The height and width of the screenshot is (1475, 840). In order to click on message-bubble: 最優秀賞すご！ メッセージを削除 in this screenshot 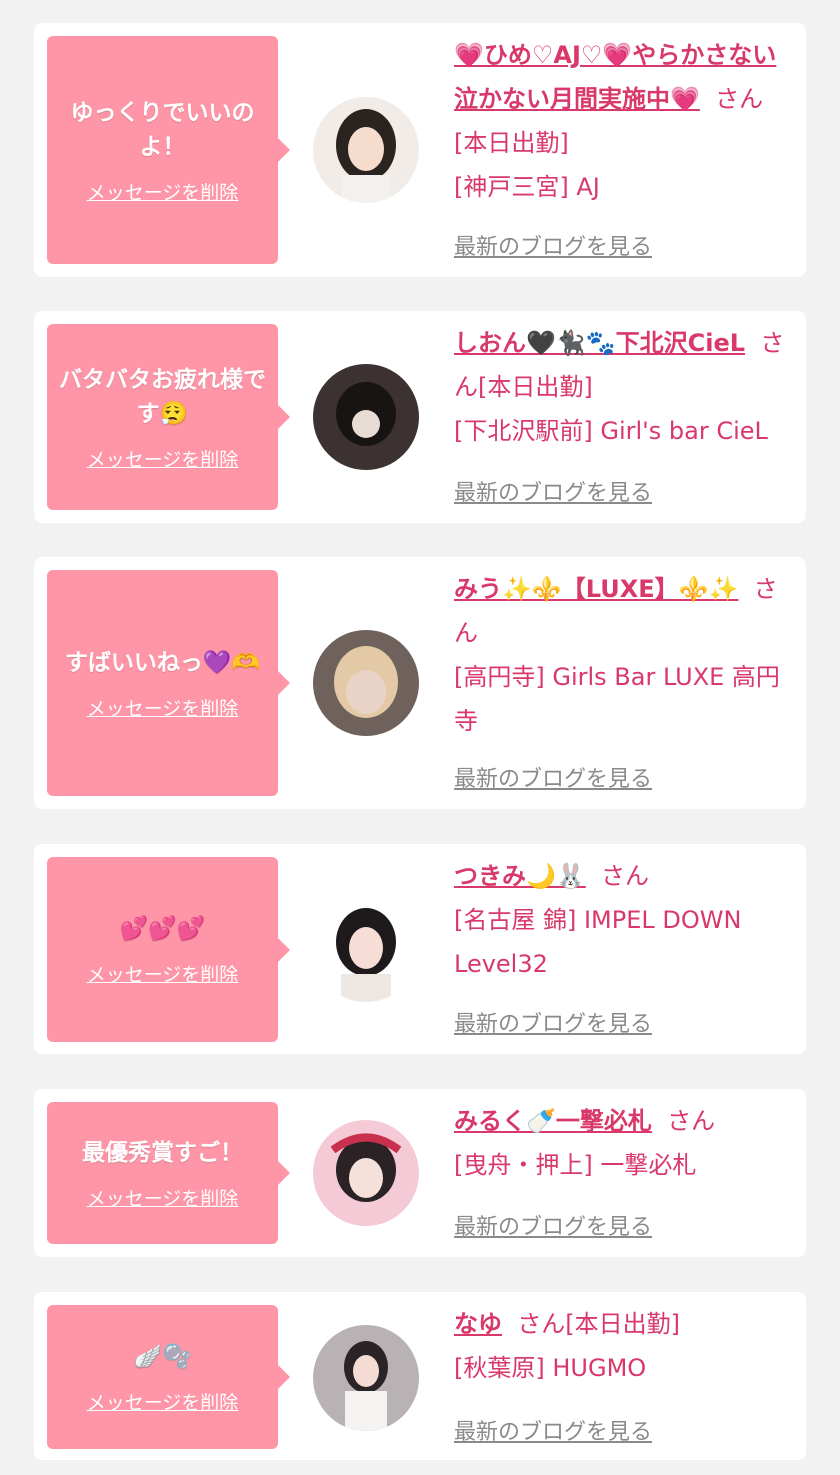, I will do `click(168, 1173)`.